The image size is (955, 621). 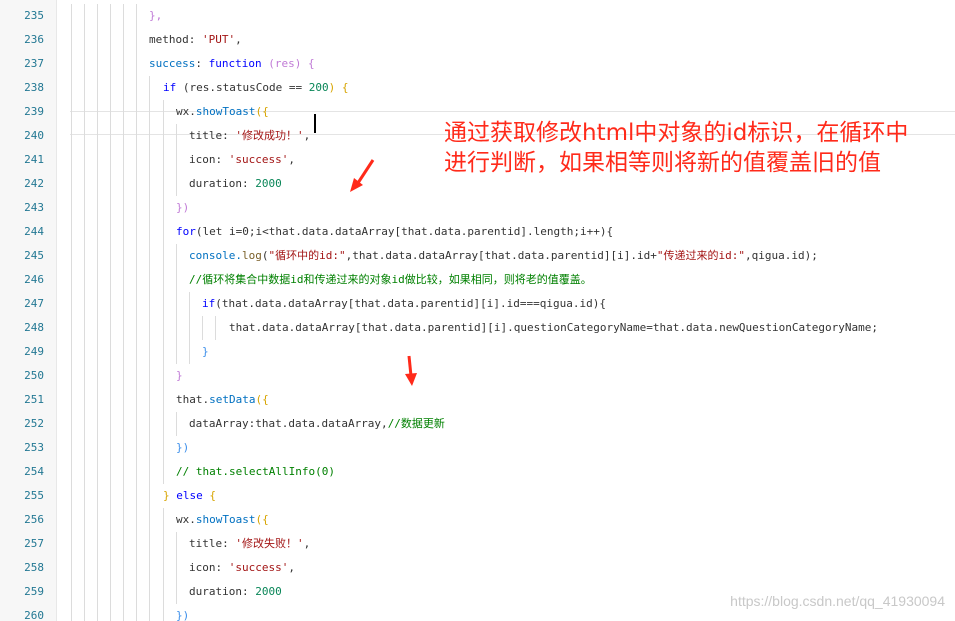 What do you see at coordinates (477, 208) in the screenshot?
I see `code-line: 243})` at bounding box center [477, 208].